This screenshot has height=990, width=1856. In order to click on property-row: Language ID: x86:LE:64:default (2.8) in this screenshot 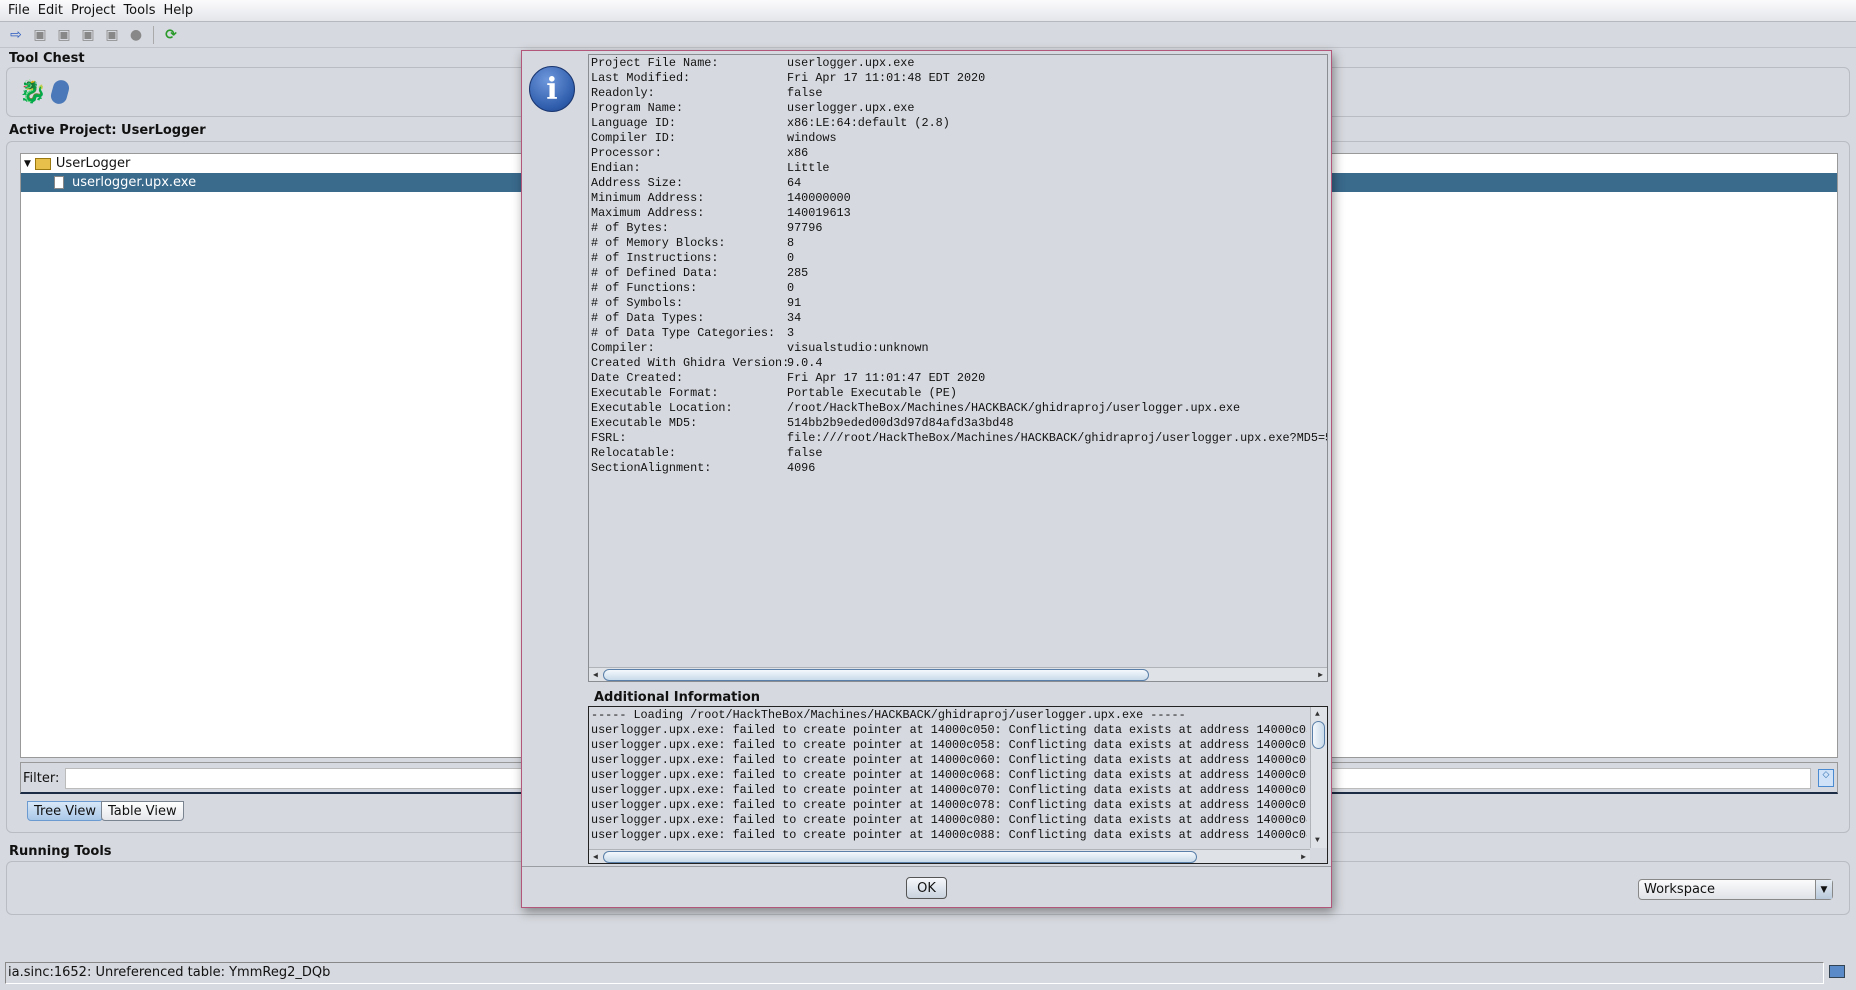, I will do `click(958, 123)`.